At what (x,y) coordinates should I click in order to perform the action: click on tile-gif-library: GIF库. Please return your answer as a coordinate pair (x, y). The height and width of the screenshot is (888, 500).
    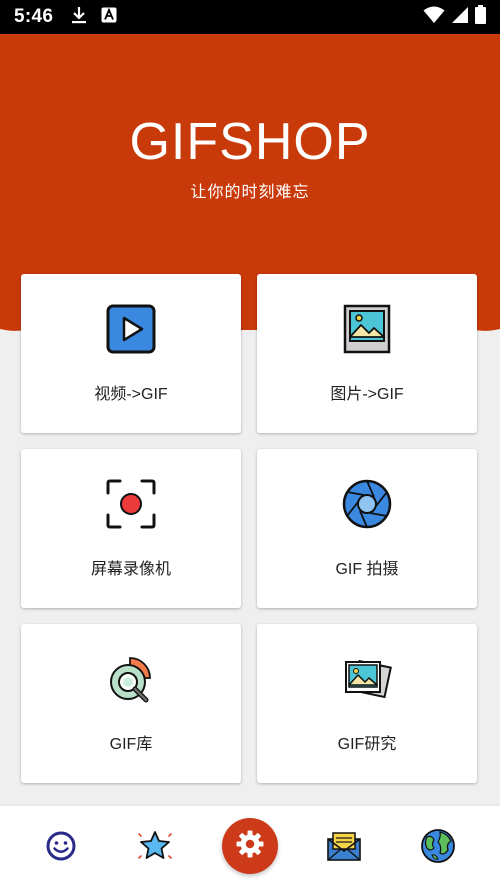
    Looking at the image, I should click on (131, 703).